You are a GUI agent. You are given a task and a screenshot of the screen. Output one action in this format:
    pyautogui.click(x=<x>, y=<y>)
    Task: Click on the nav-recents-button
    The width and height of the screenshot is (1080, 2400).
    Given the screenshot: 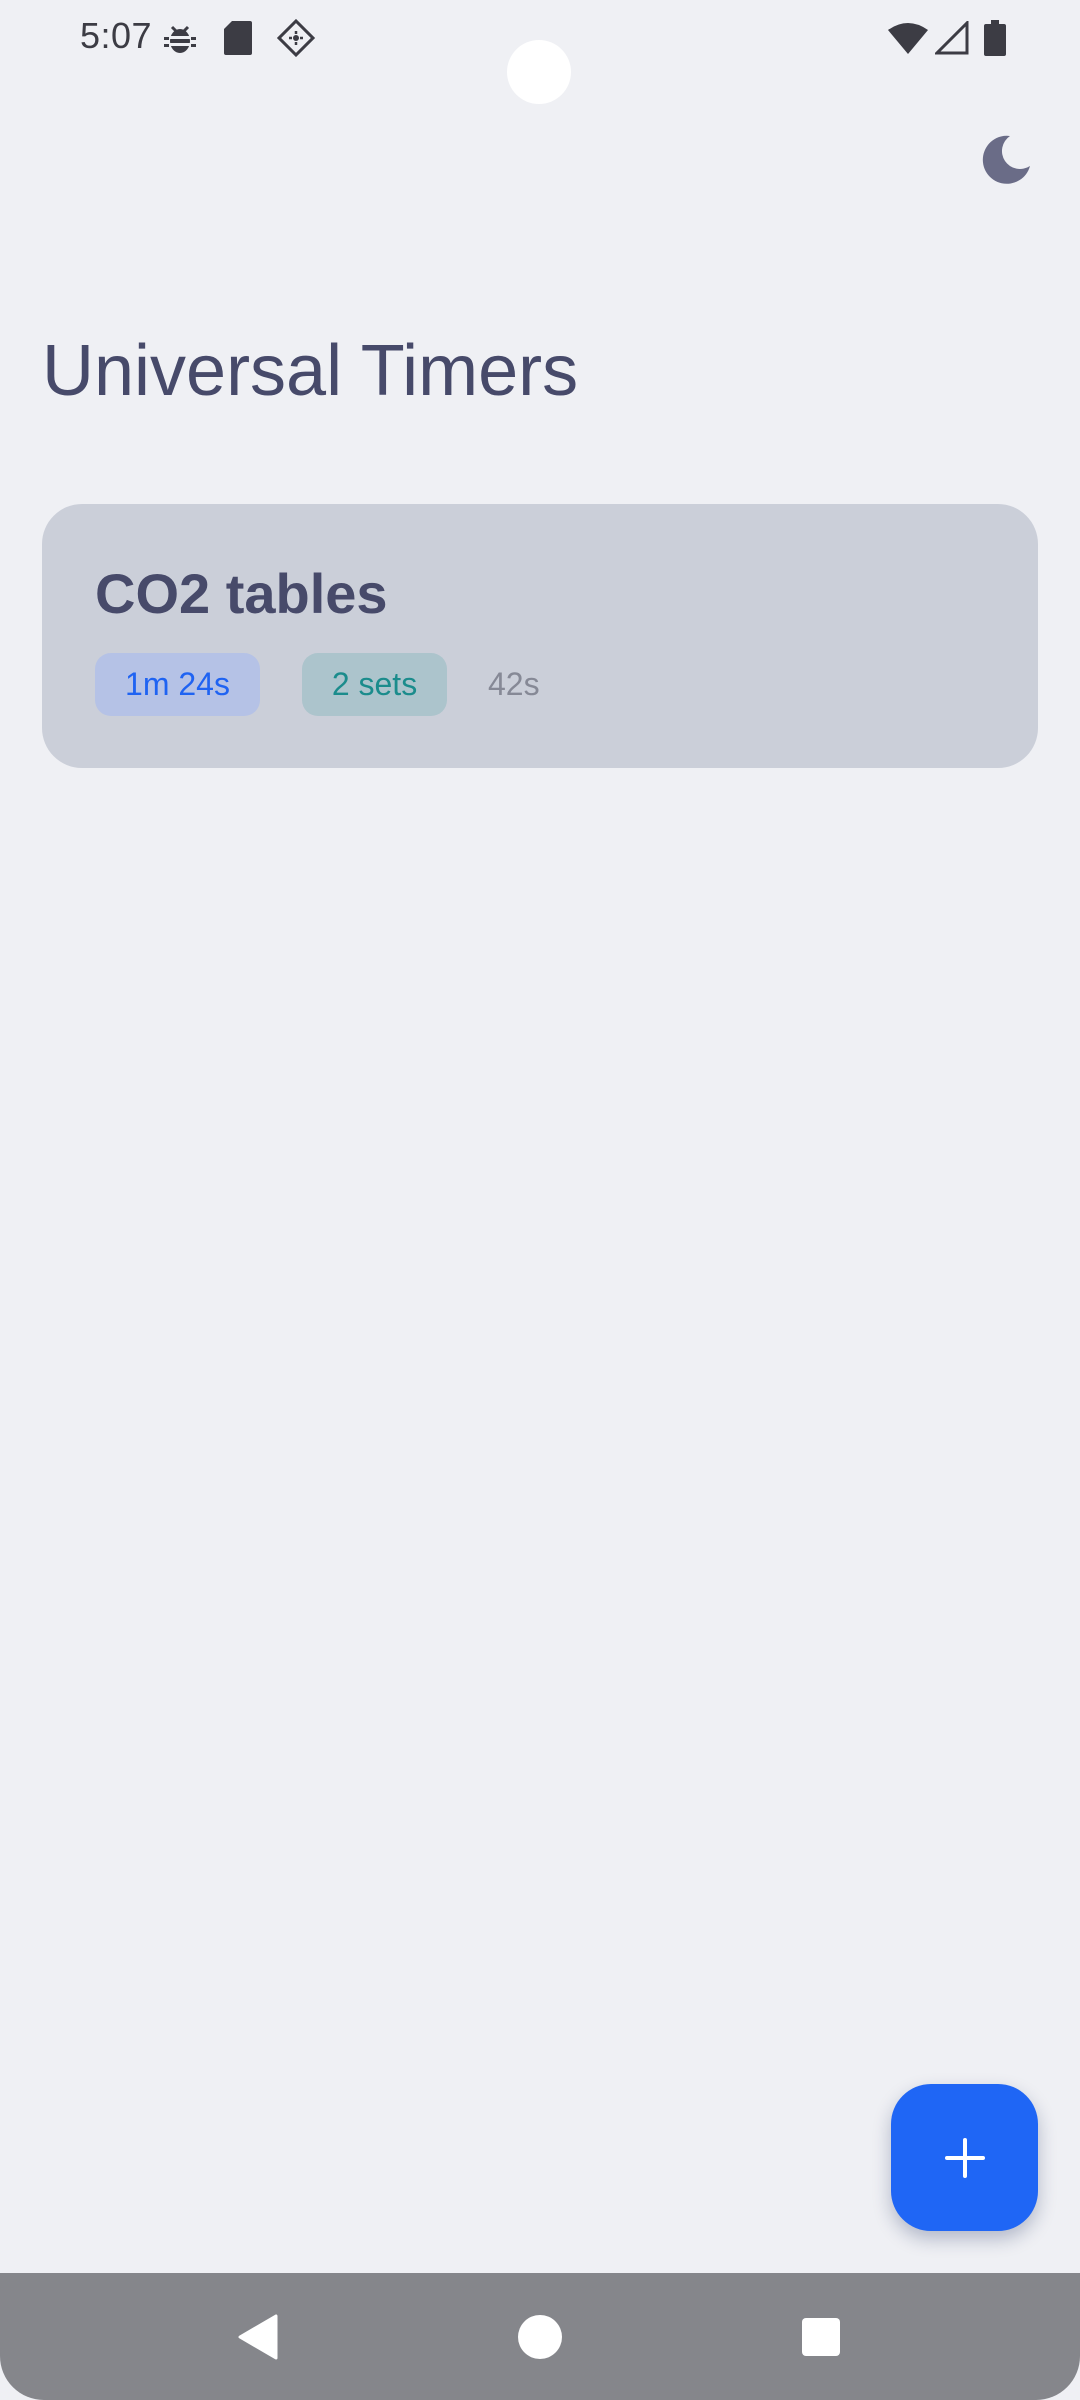 What is the action you would take?
    pyautogui.click(x=821, y=2336)
    